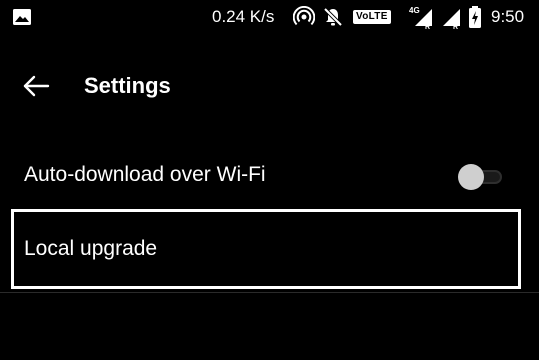 The height and width of the screenshot is (360, 539). I want to click on clock-text: 9:50, so click(508, 16).